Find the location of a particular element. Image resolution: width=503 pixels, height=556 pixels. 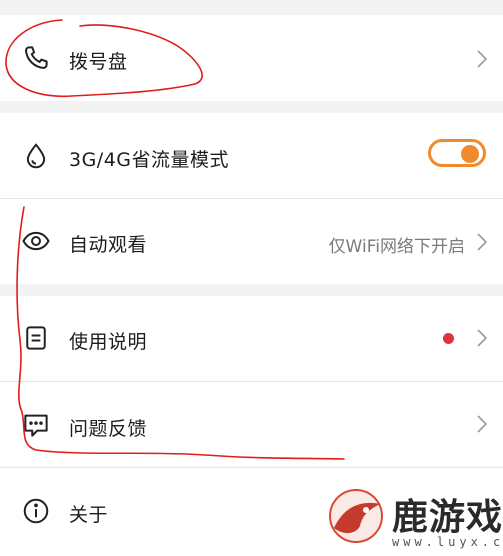

settings-item-label: 3G/4G省流量模式 is located at coordinates (149, 160).